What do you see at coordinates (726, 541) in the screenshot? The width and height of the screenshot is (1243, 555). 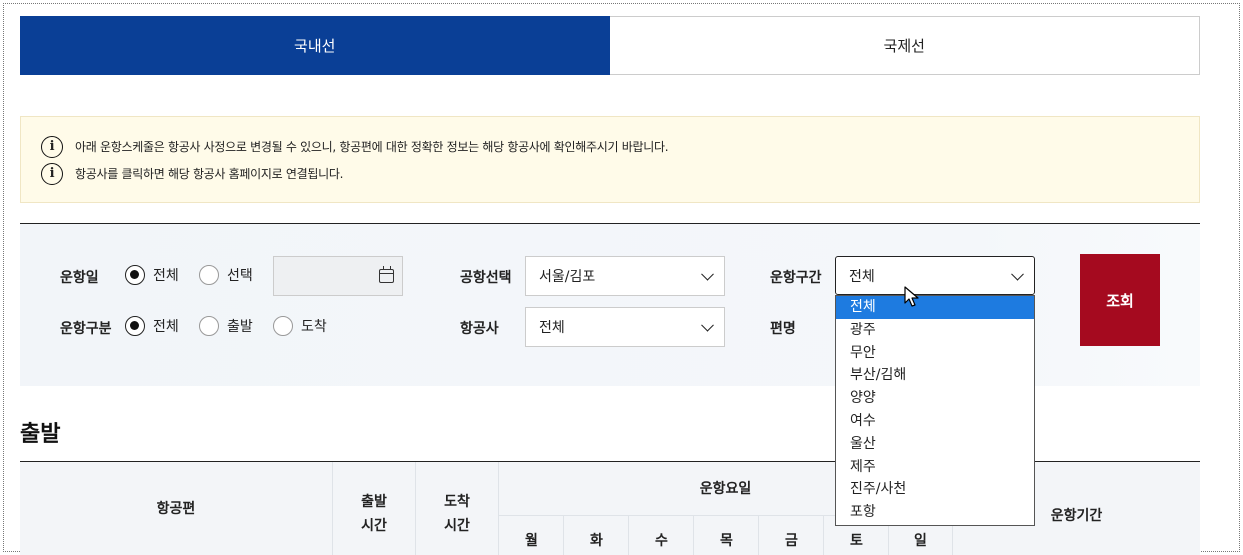 I see `col-header-weekday: 목` at bounding box center [726, 541].